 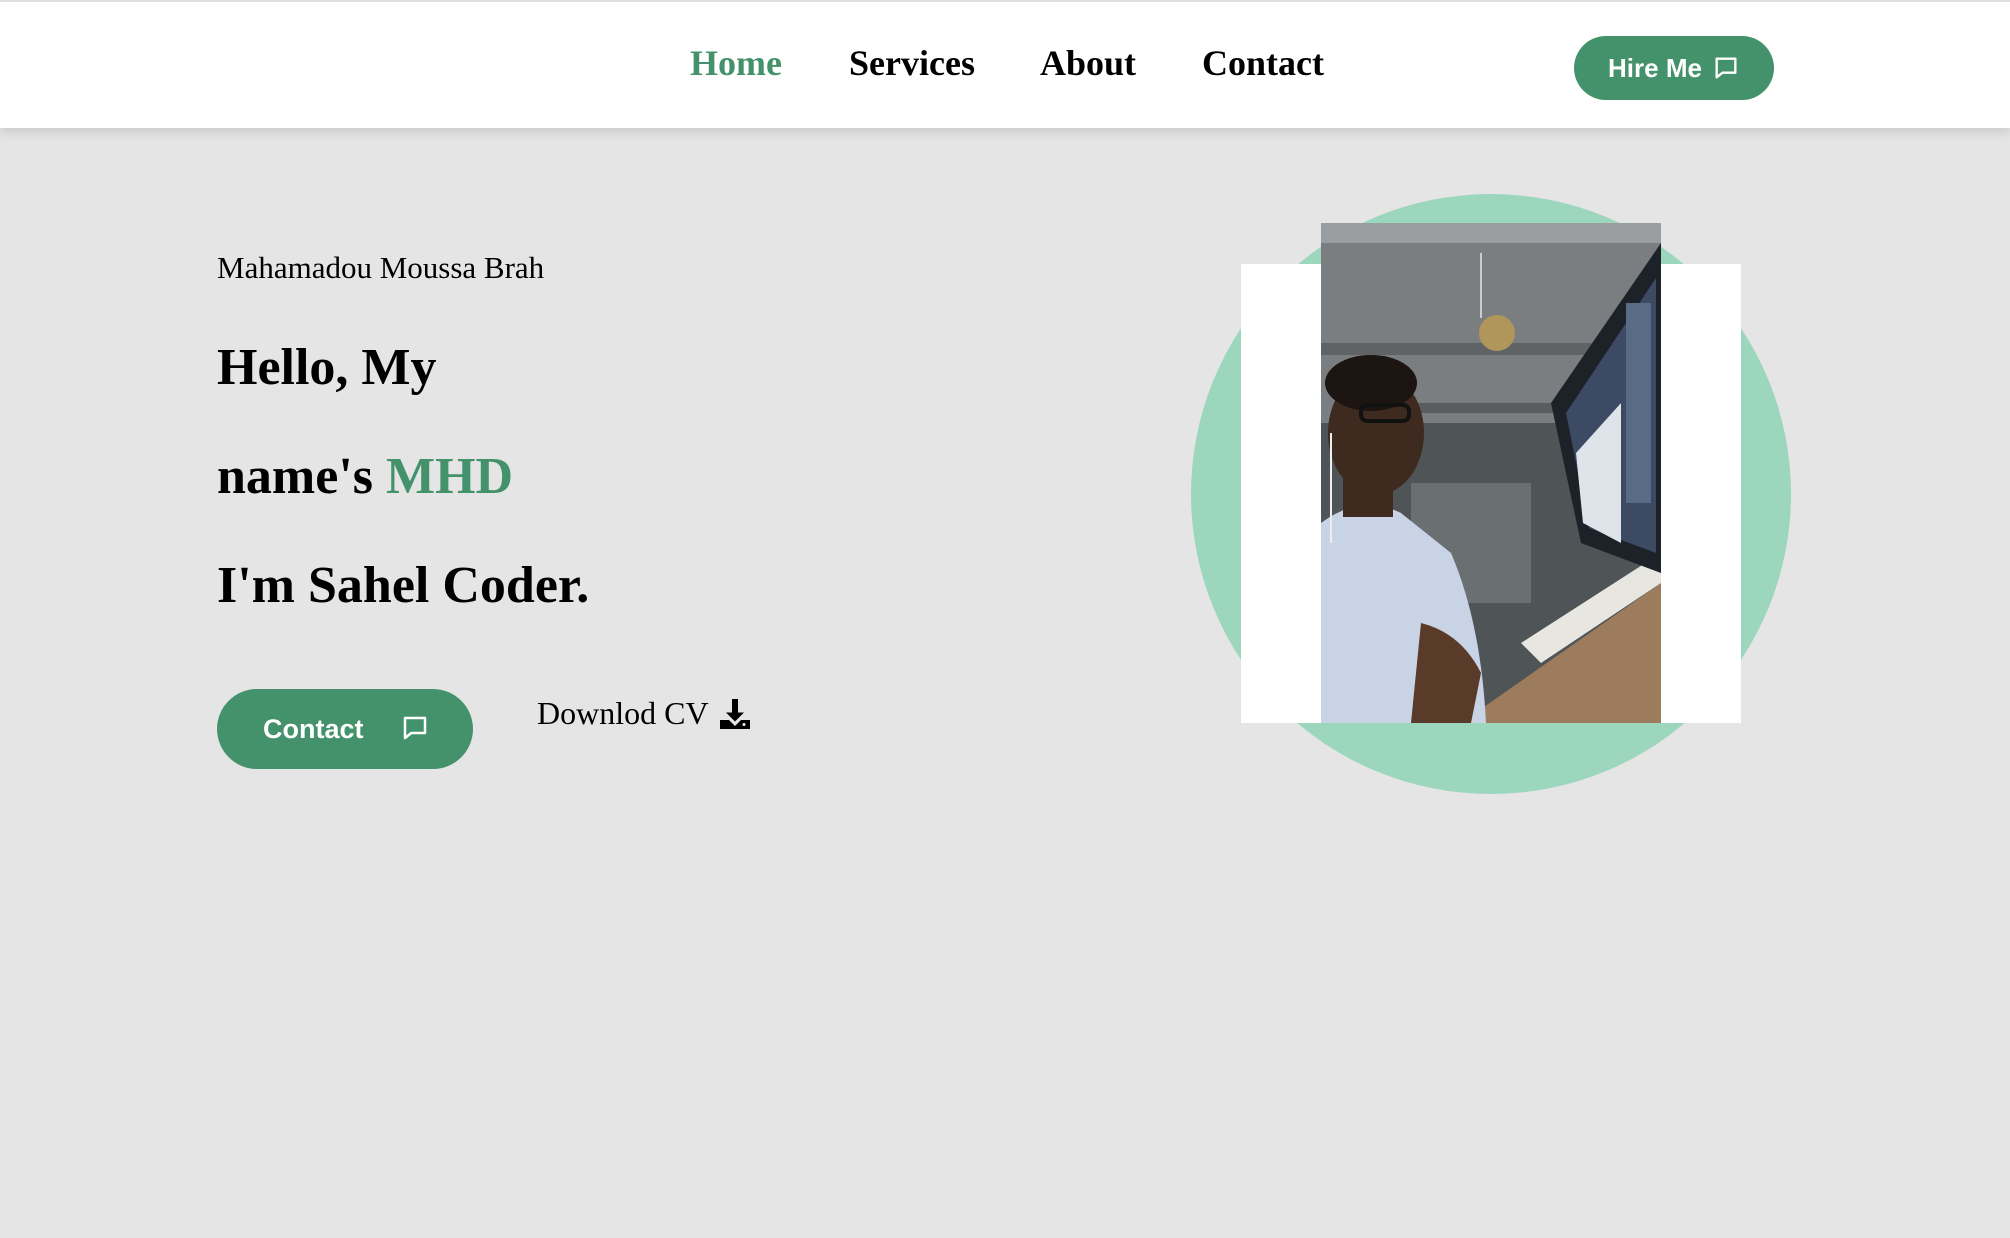 What do you see at coordinates (734, 713) in the screenshot?
I see `download-icon` at bounding box center [734, 713].